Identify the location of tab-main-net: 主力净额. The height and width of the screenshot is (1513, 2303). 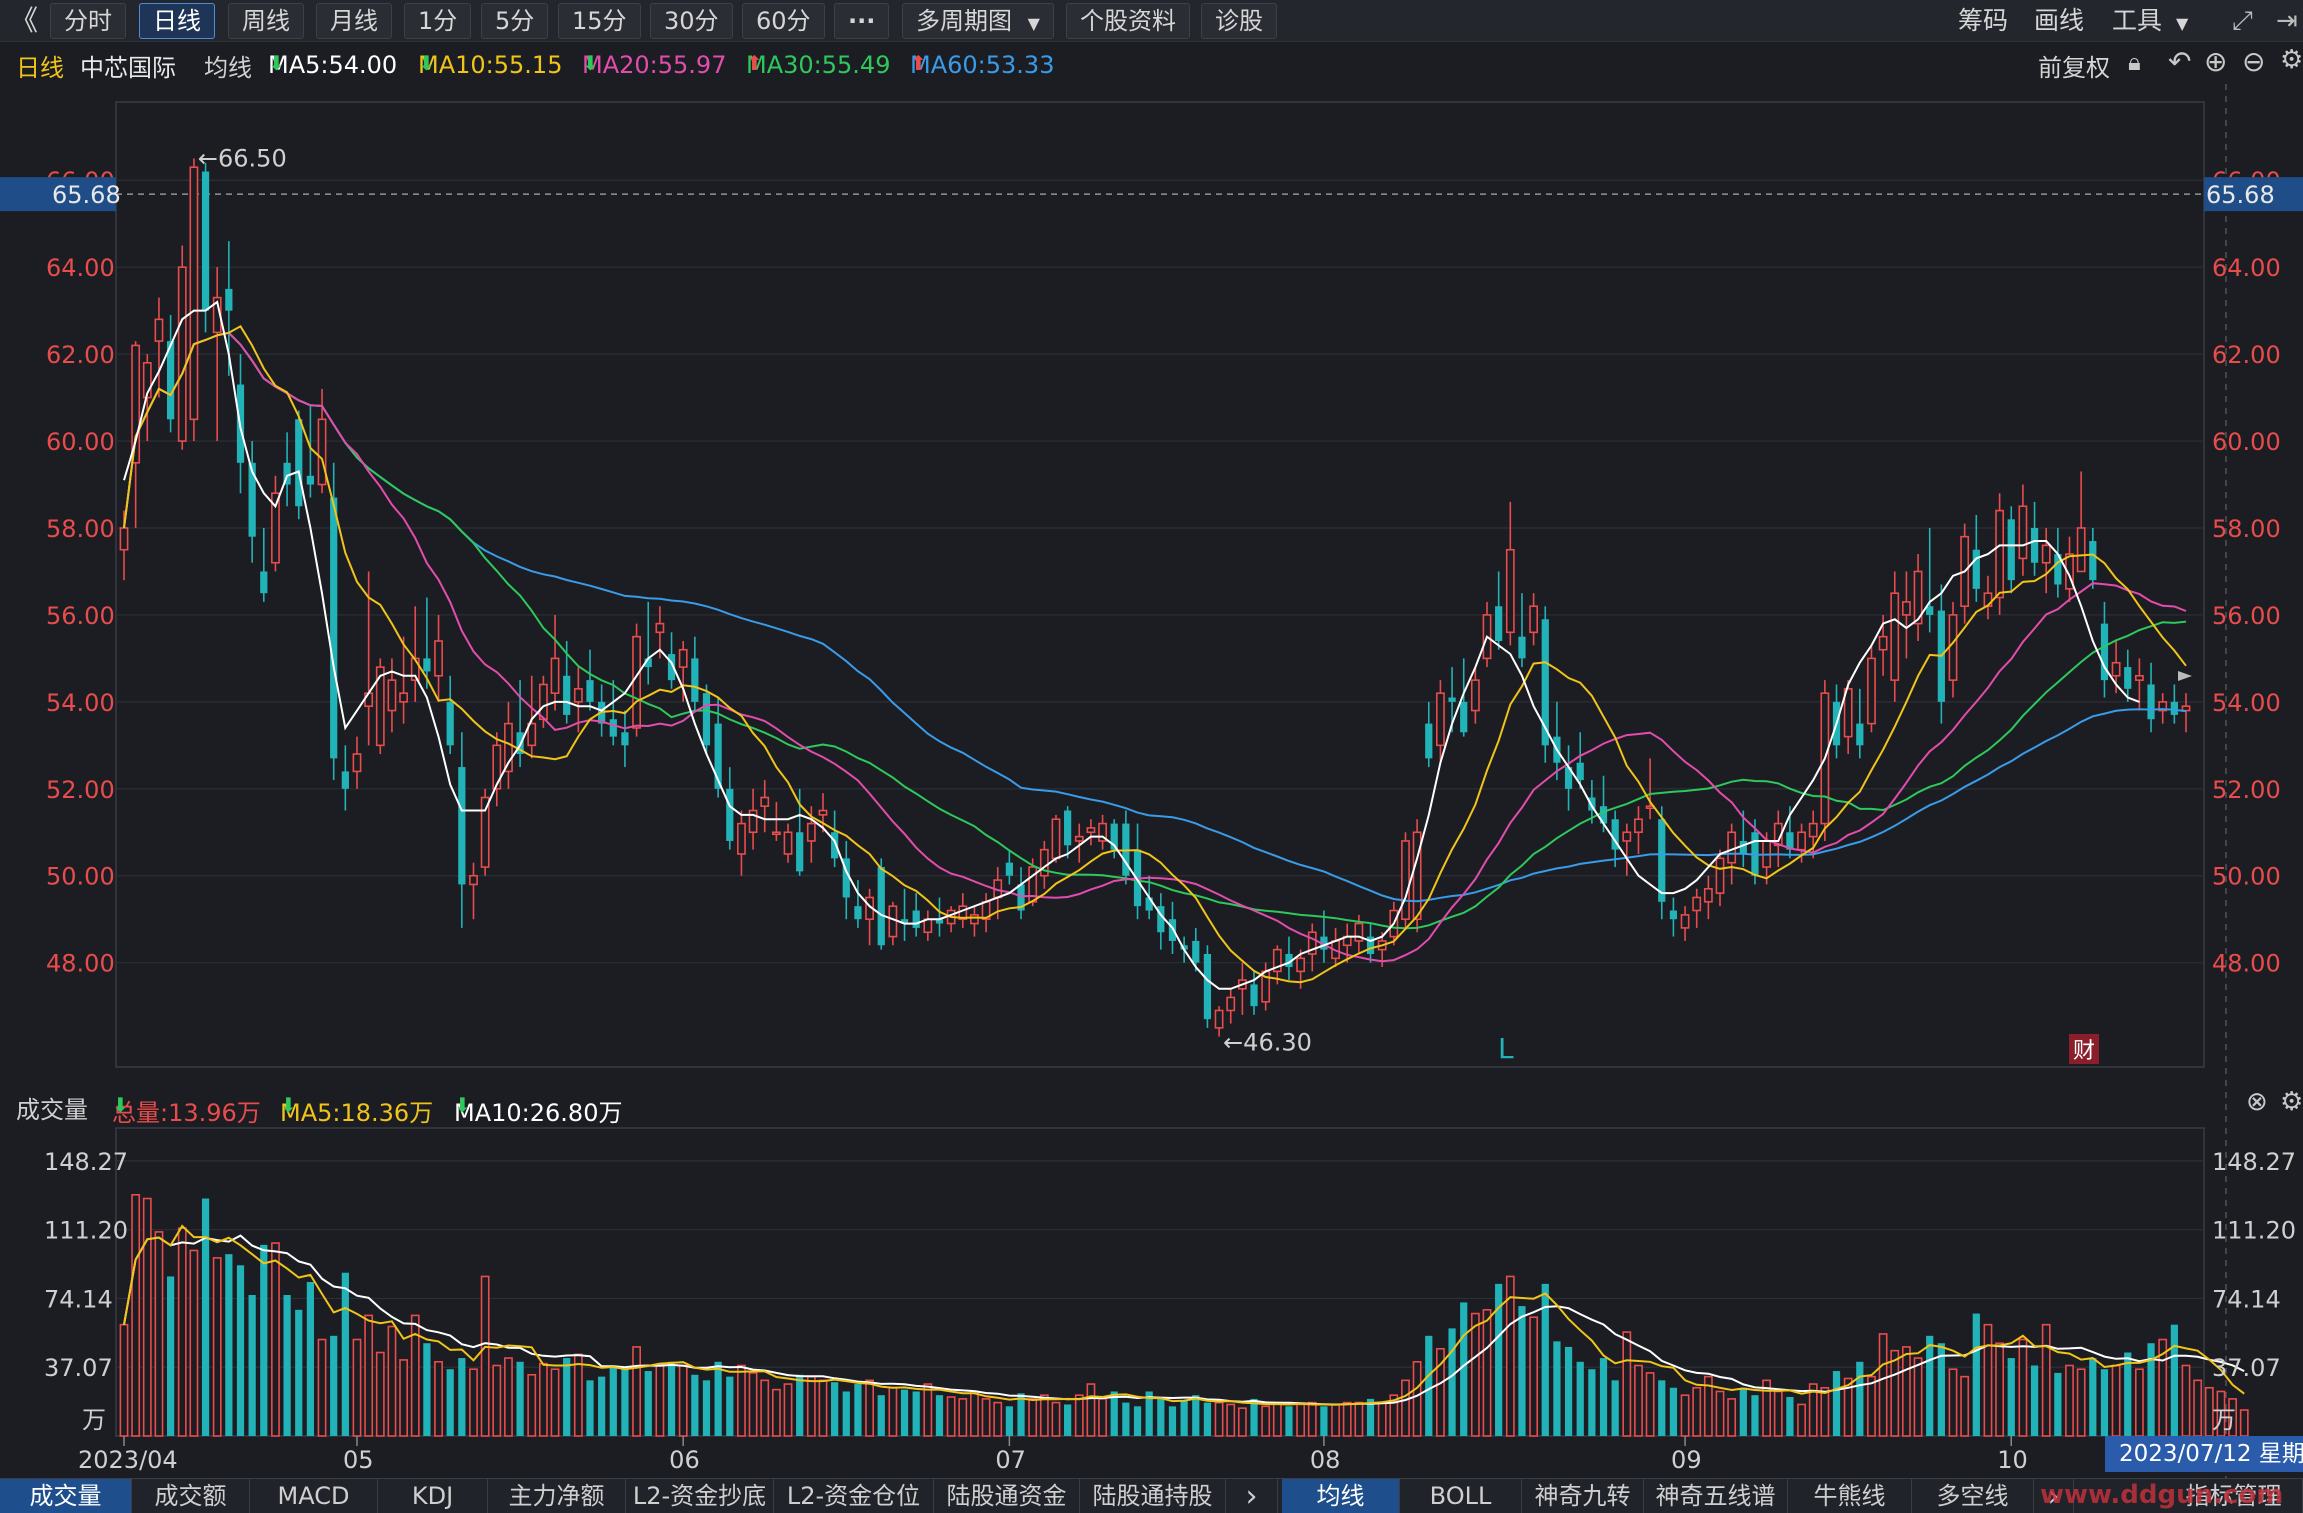
(557, 1496).